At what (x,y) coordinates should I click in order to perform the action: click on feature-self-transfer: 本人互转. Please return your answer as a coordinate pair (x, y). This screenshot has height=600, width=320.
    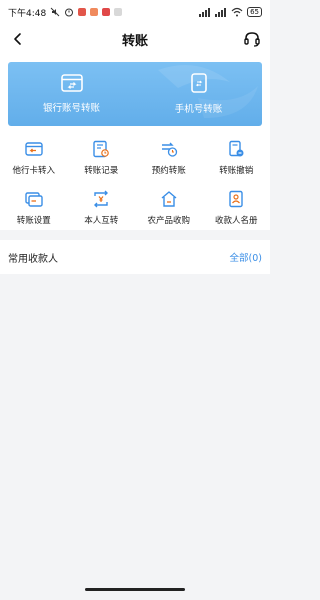
    Looking at the image, I should click on (102, 208).